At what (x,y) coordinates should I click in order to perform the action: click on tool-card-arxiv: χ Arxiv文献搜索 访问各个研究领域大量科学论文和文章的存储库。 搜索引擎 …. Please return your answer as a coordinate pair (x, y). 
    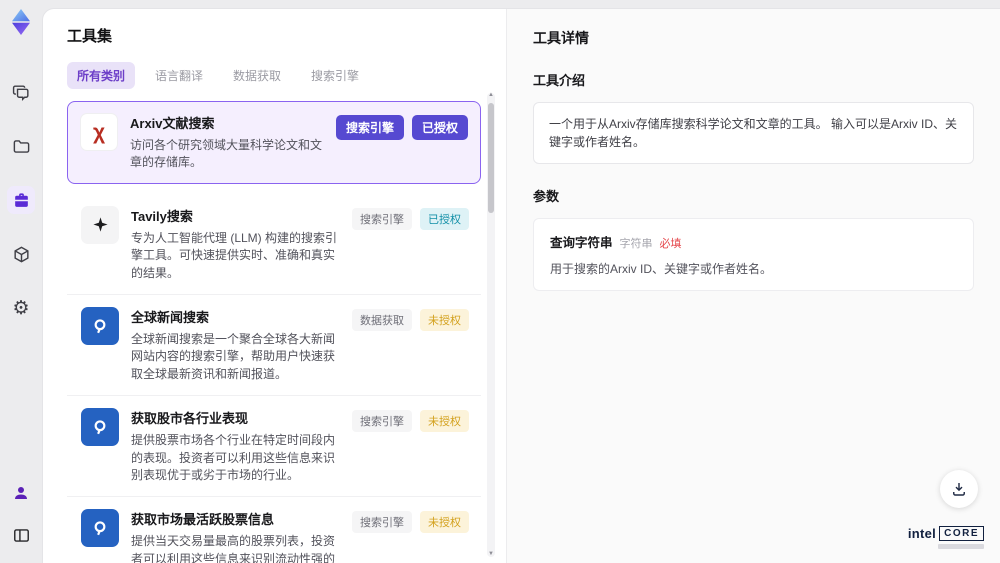
    Looking at the image, I should click on (274, 142).